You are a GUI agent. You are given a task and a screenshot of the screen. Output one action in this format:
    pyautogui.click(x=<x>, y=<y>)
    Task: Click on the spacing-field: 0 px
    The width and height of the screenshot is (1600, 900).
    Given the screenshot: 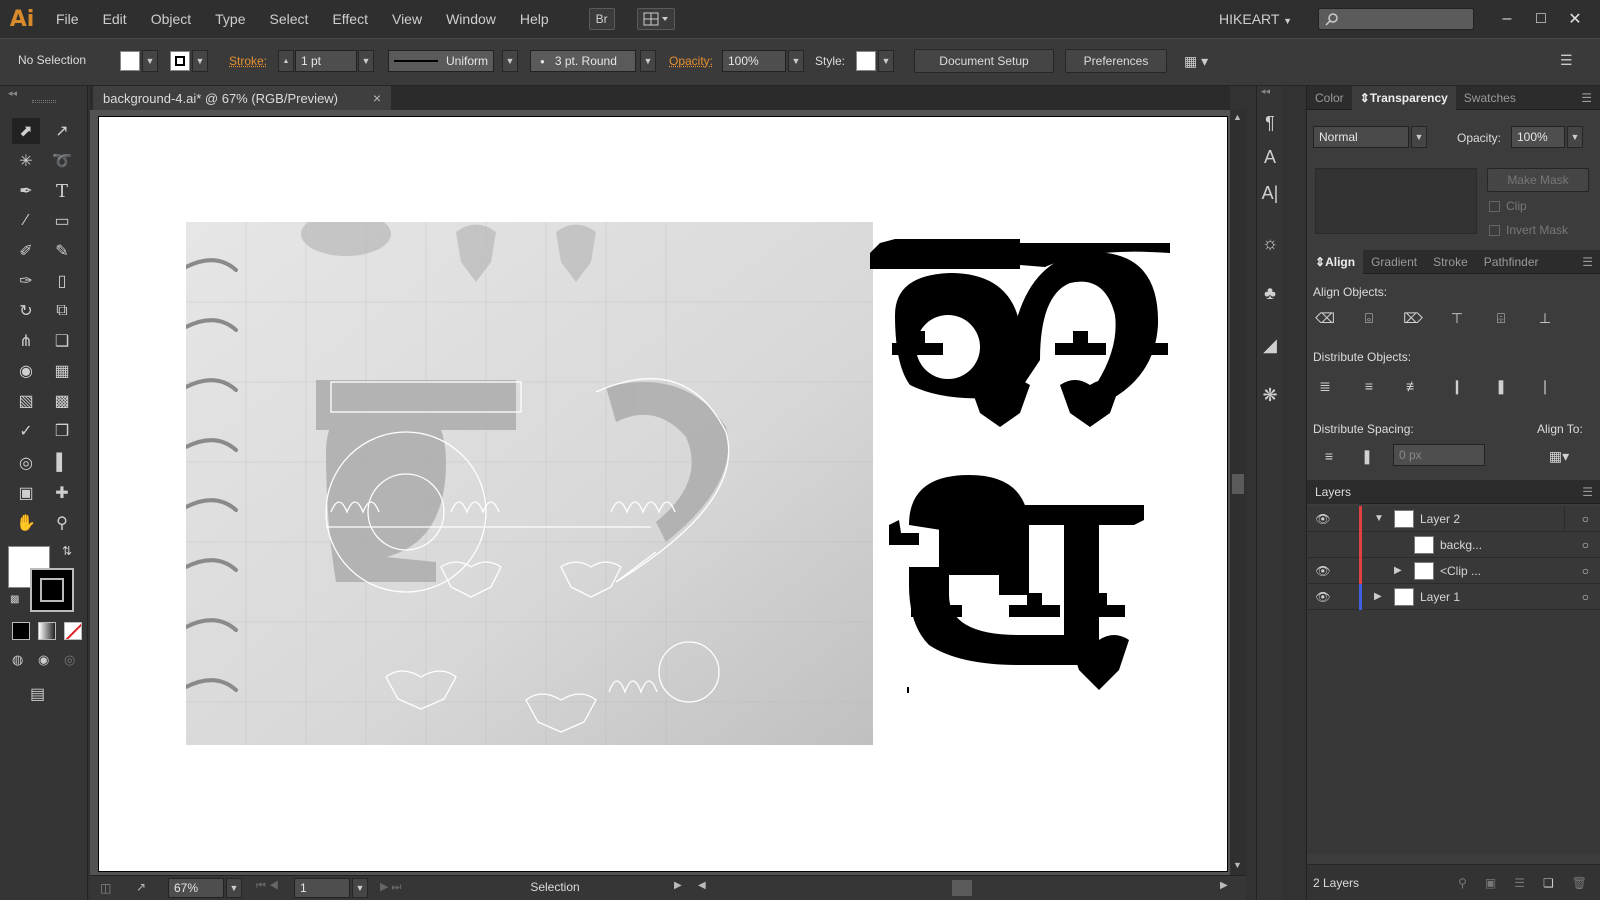 What is the action you would take?
    pyautogui.click(x=1439, y=455)
    